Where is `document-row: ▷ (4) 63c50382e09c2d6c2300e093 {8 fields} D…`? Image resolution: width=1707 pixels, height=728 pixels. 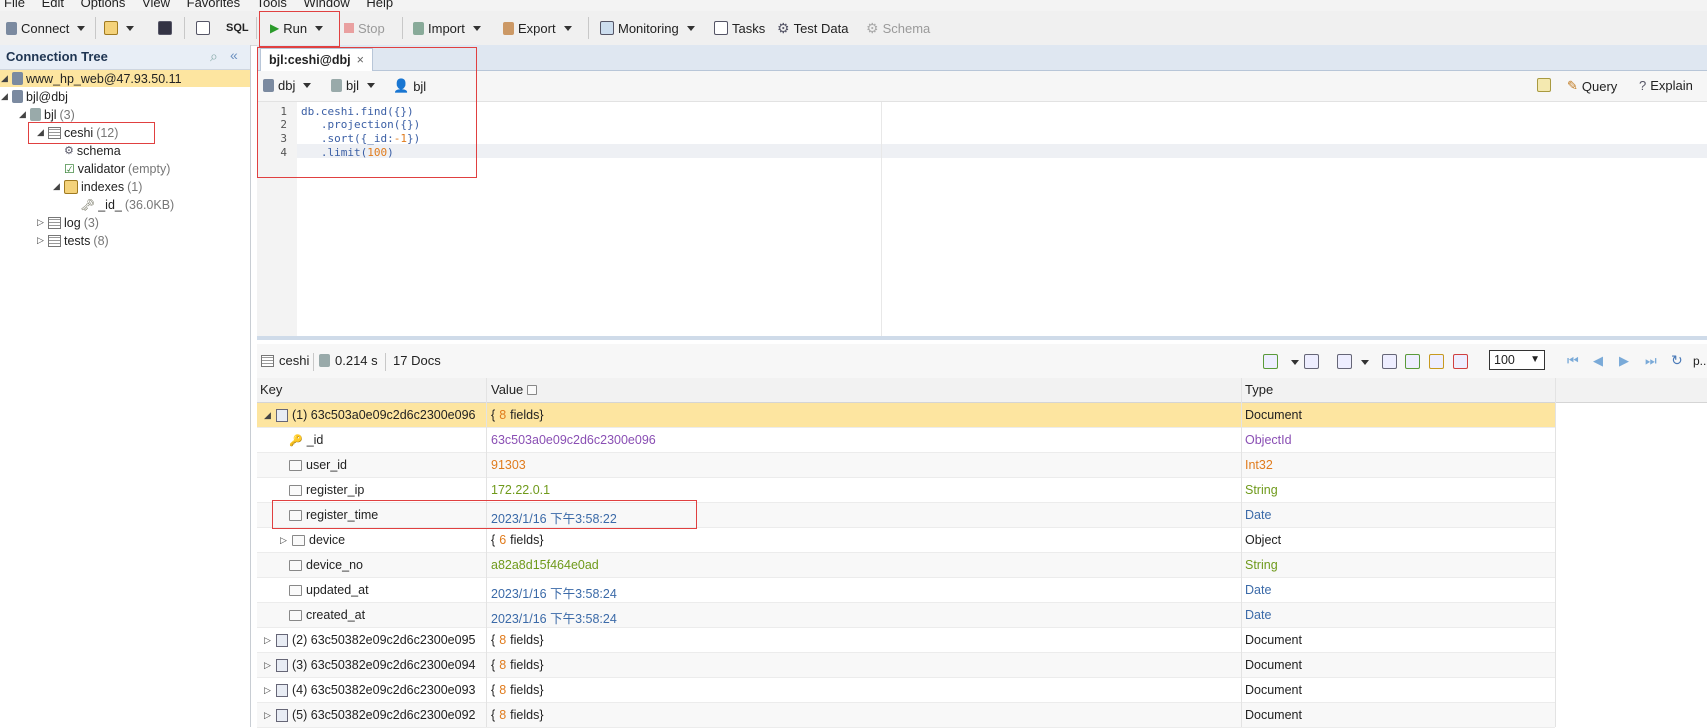 document-row: ▷ (4) 63c50382e09c2d6c2300e093 {8 fields} D… is located at coordinates (906, 690).